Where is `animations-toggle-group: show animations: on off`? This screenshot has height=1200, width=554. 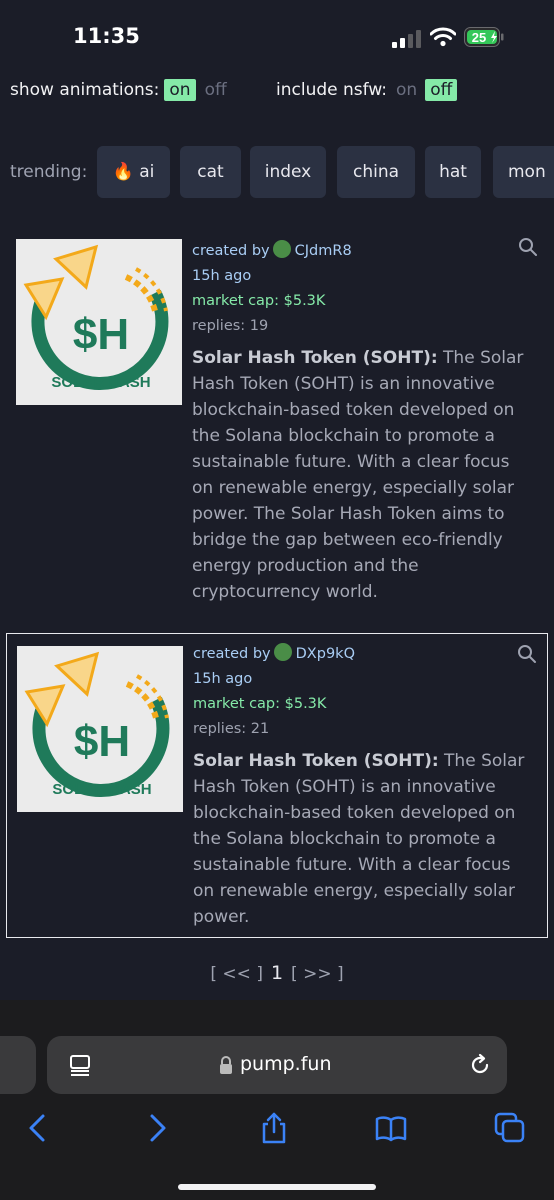
animations-toggle-group: show animations: on off is located at coordinates (118, 90).